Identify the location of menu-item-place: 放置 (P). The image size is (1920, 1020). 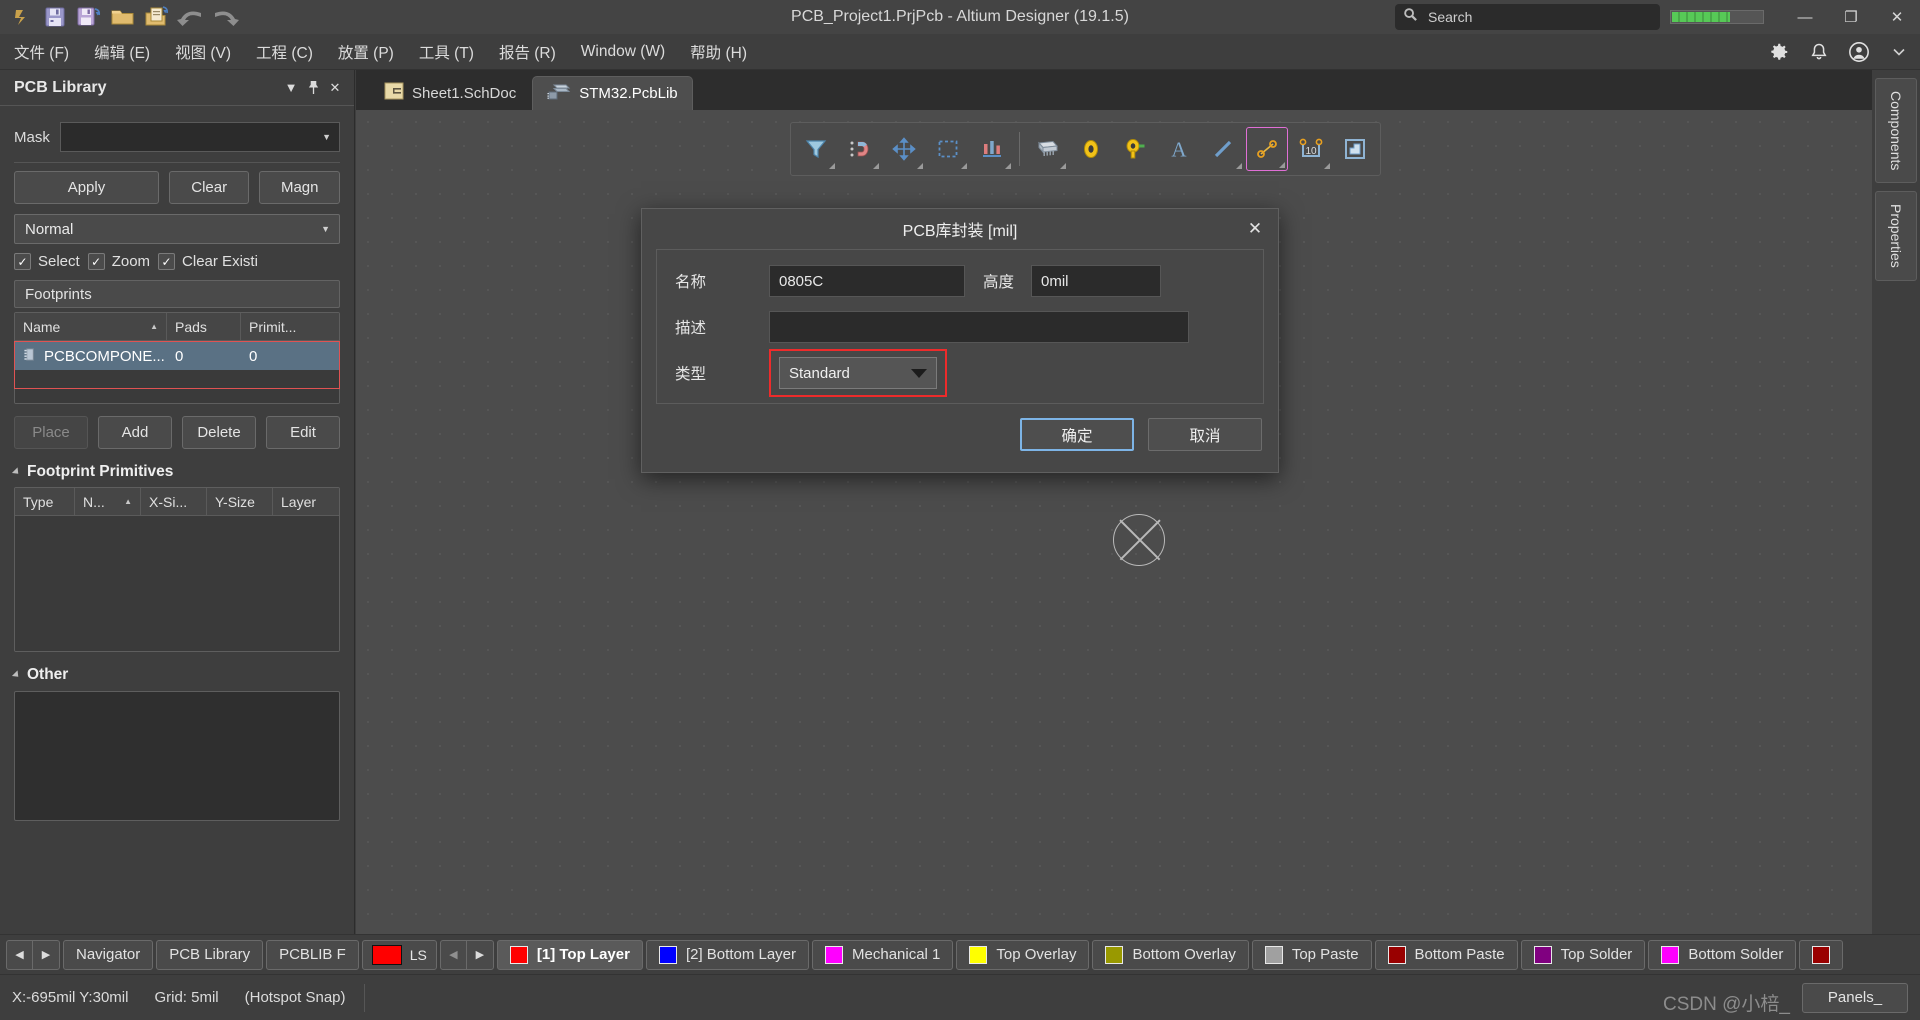
(366, 52).